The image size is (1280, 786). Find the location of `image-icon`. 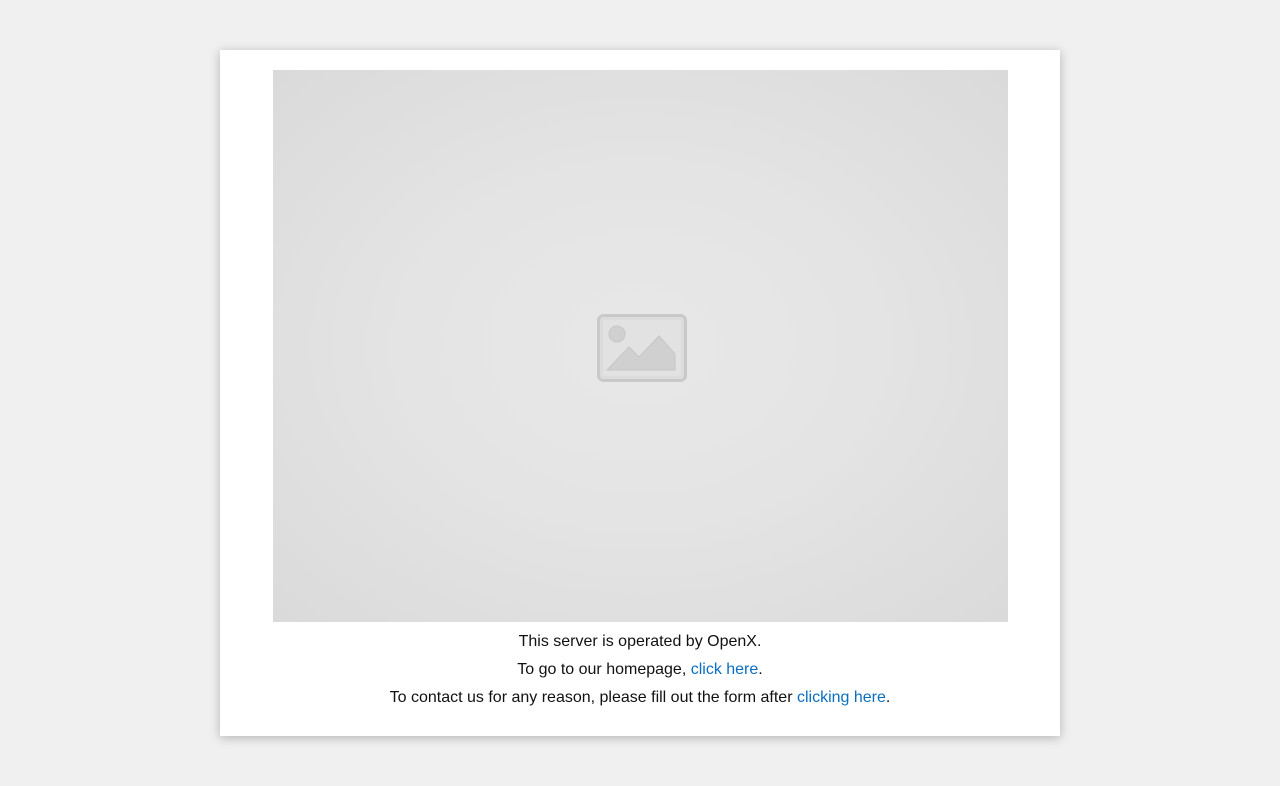

image-icon is located at coordinates (642, 348).